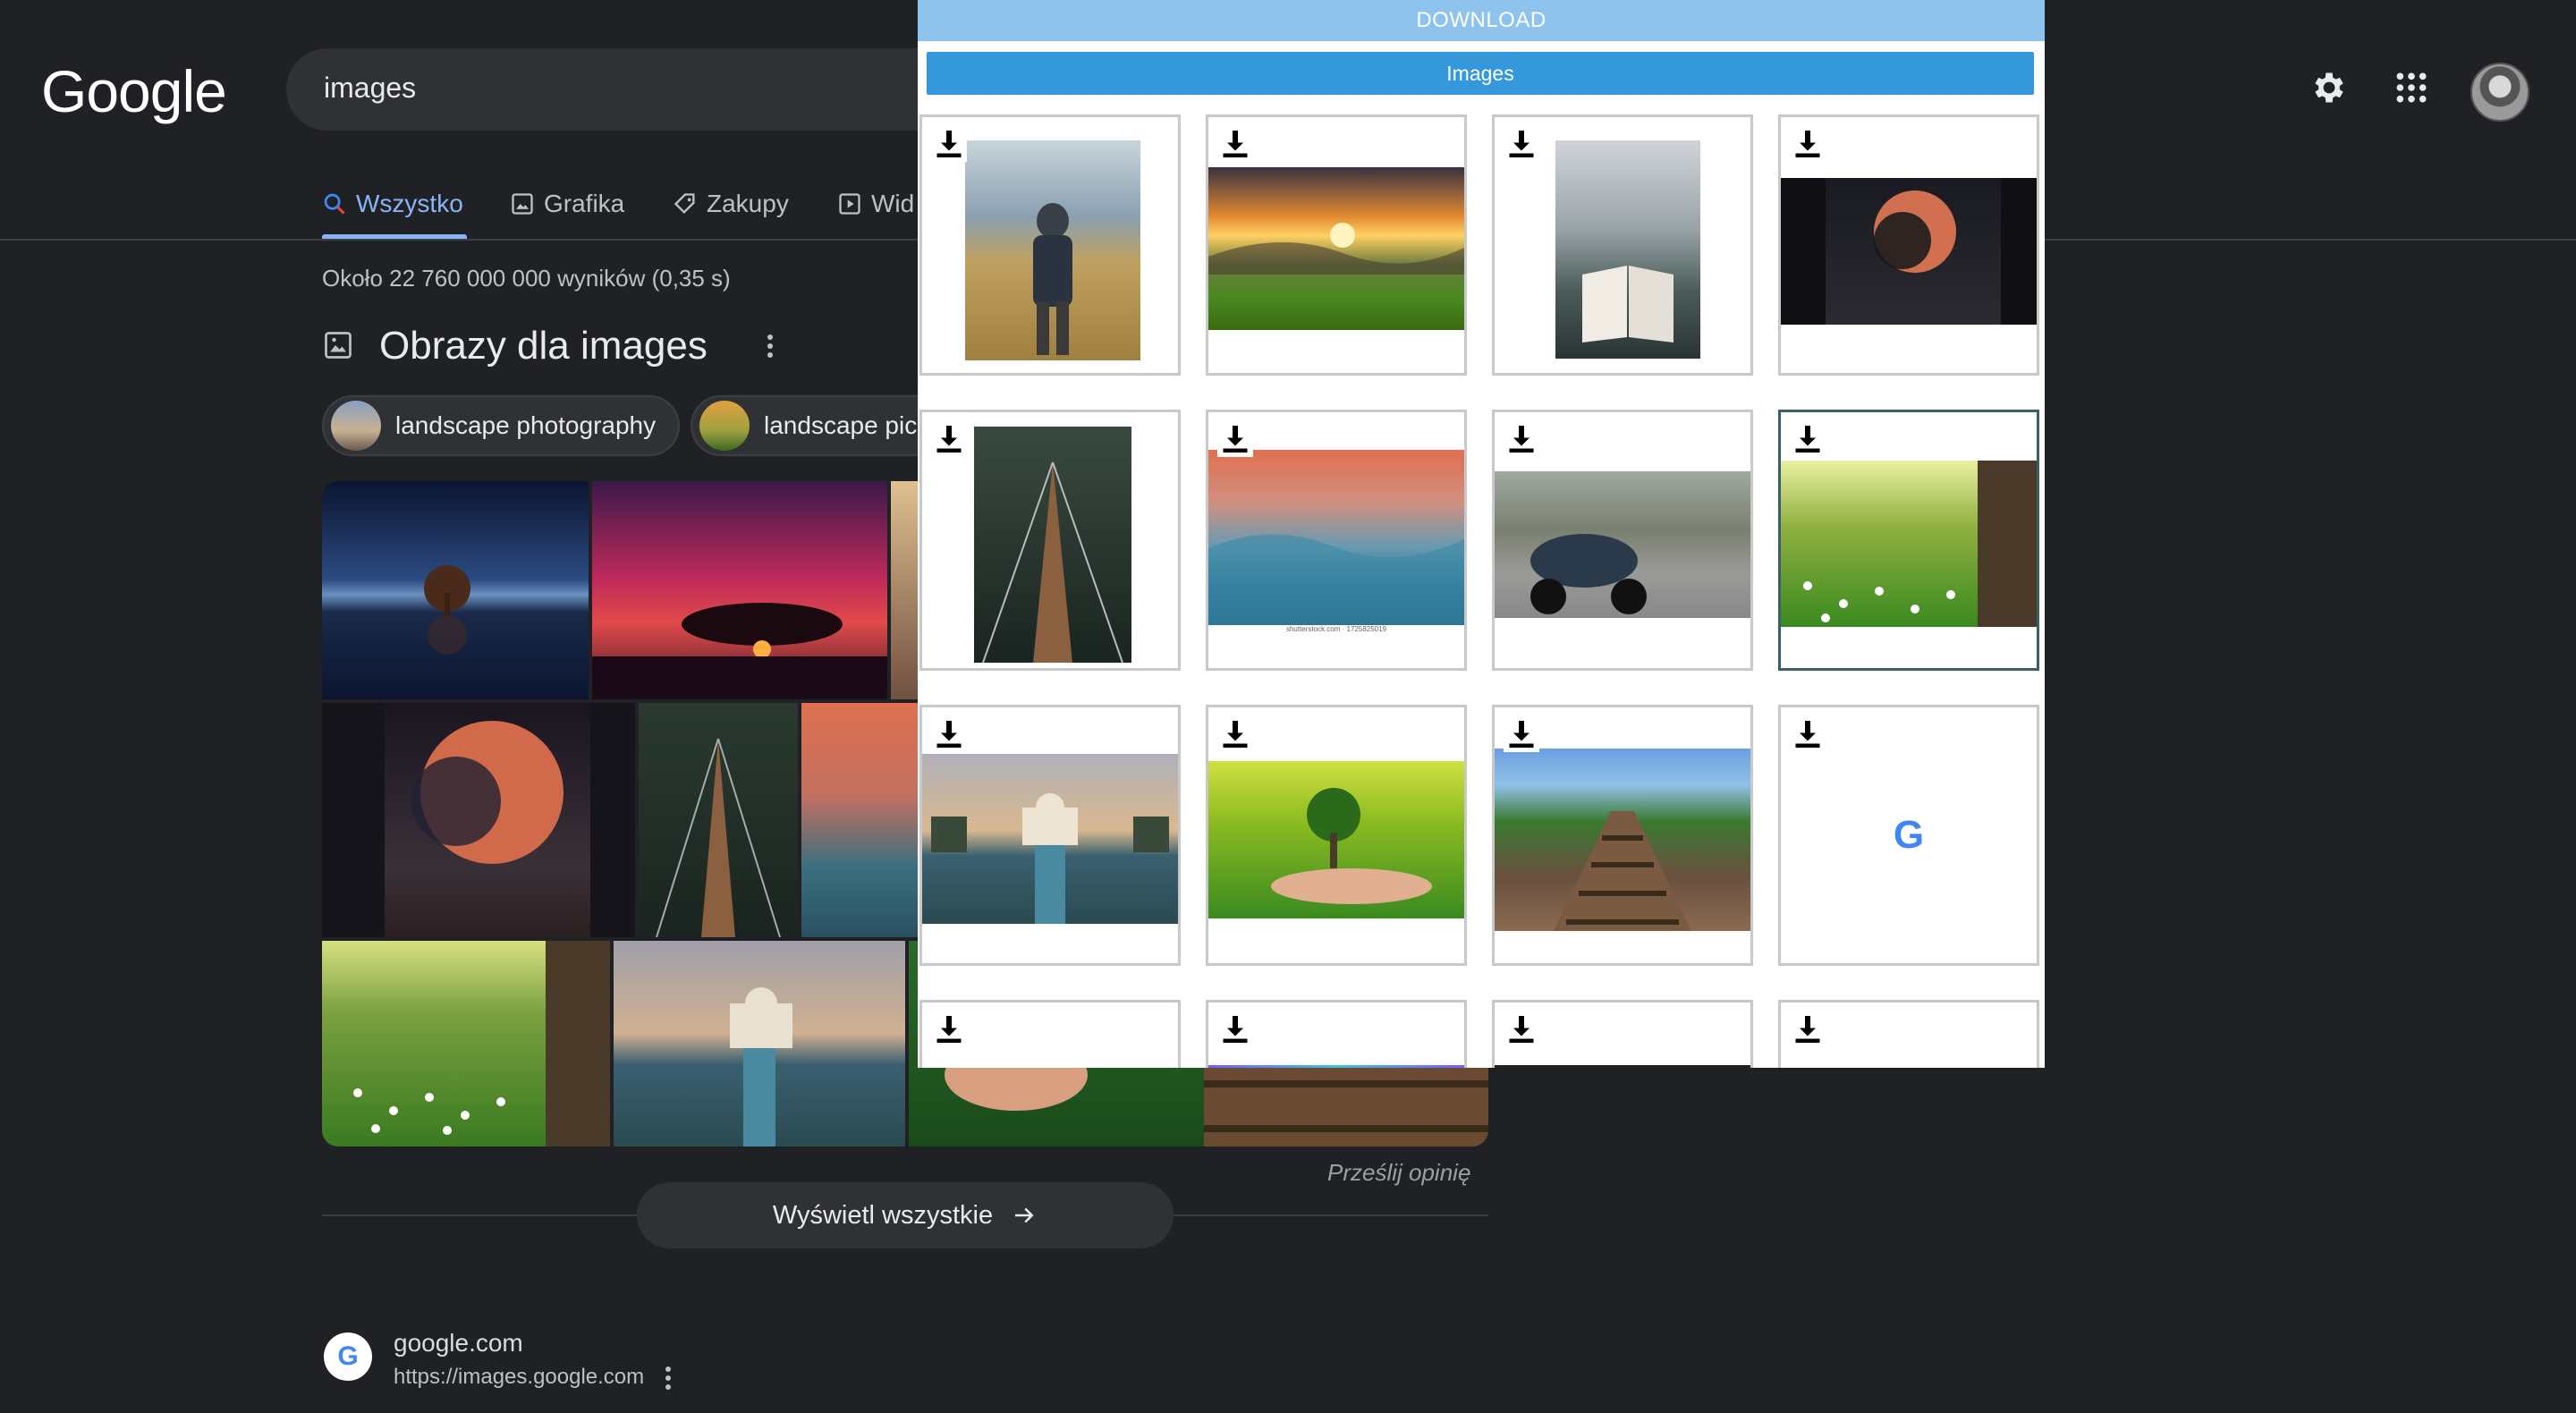  Describe the element at coordinates (2499, 92) in the screenshot. I see `account-avatar` at that location.